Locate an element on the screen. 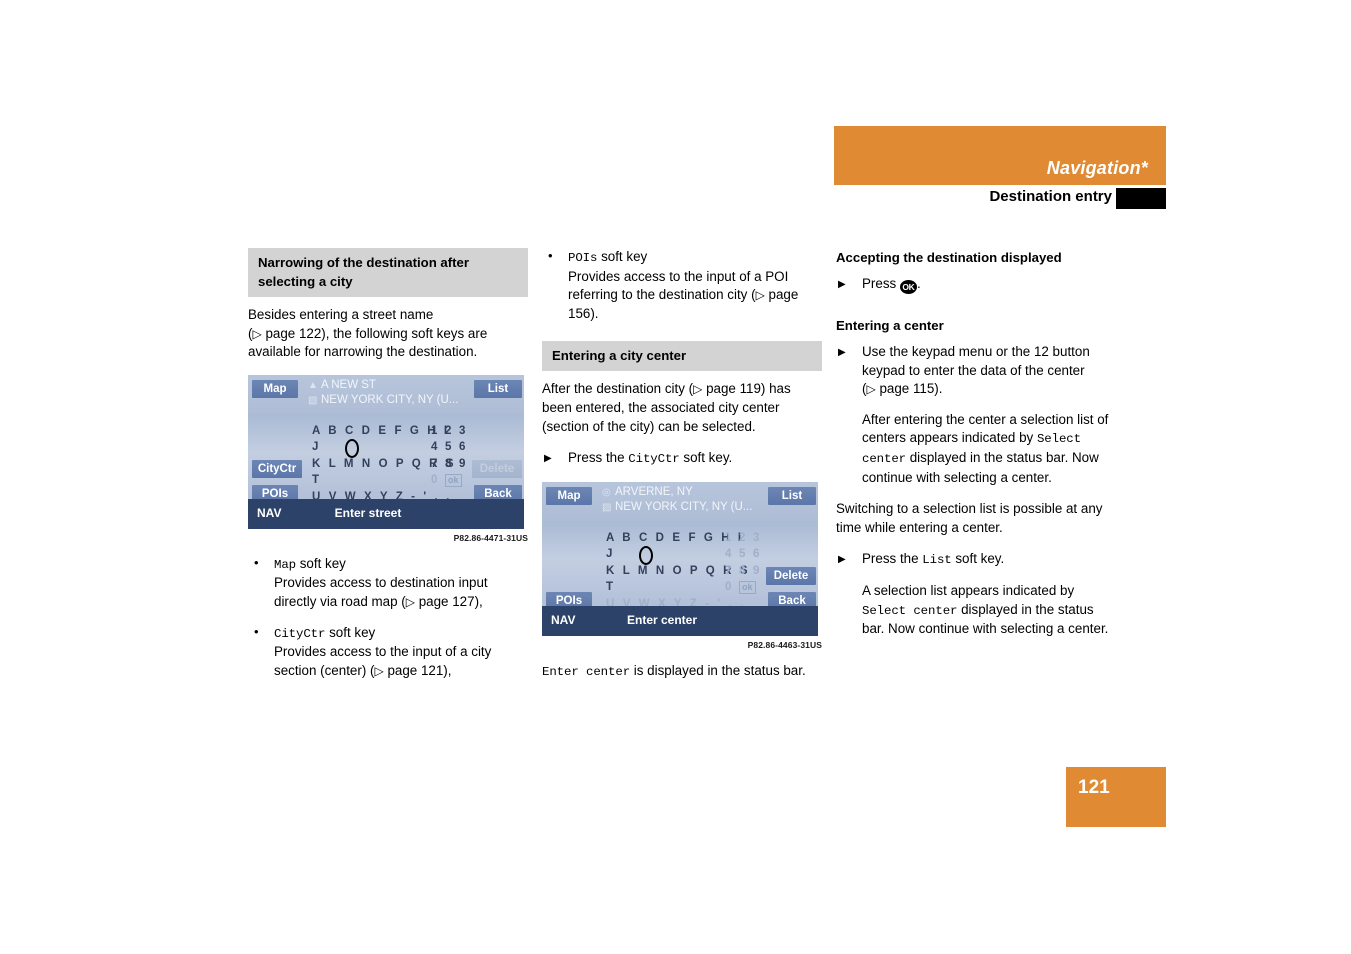 The image size is (1351, 954). nav-status-bar: NAV Enter center is located at coordinates (680, 620).